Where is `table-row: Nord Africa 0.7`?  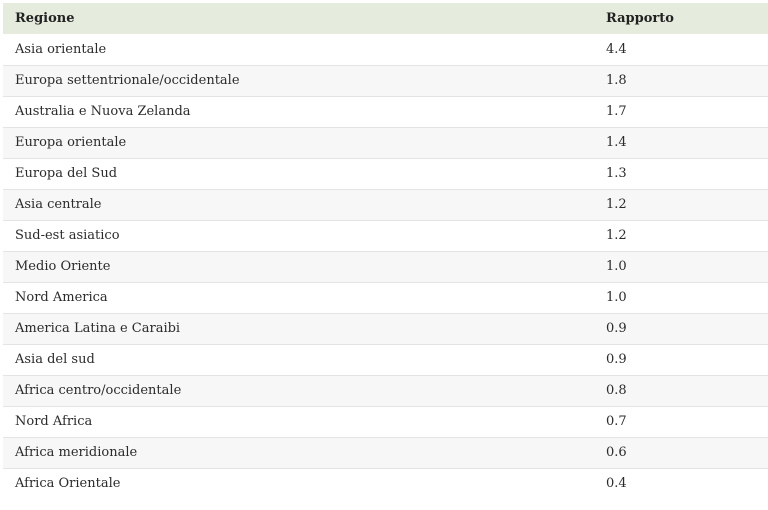 table-row: Nord Africa 0.7 is located at coordinates (385, 421).